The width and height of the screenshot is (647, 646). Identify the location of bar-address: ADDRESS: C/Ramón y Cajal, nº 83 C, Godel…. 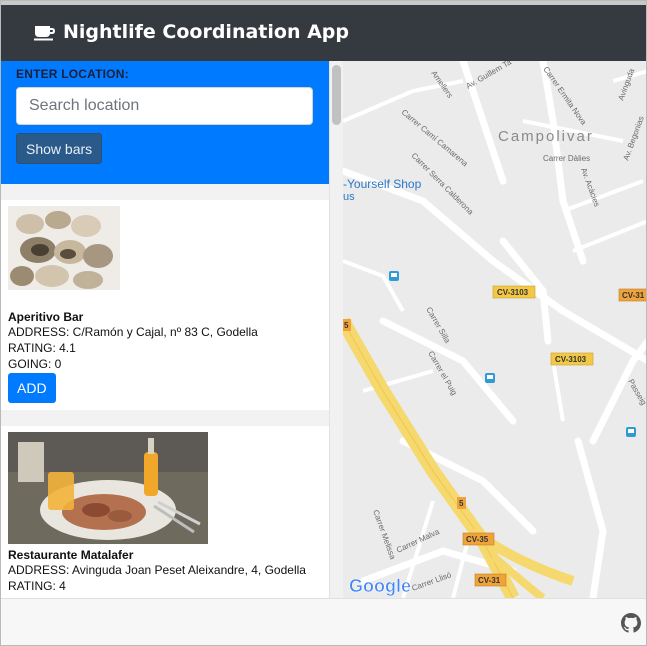
(133, 332).